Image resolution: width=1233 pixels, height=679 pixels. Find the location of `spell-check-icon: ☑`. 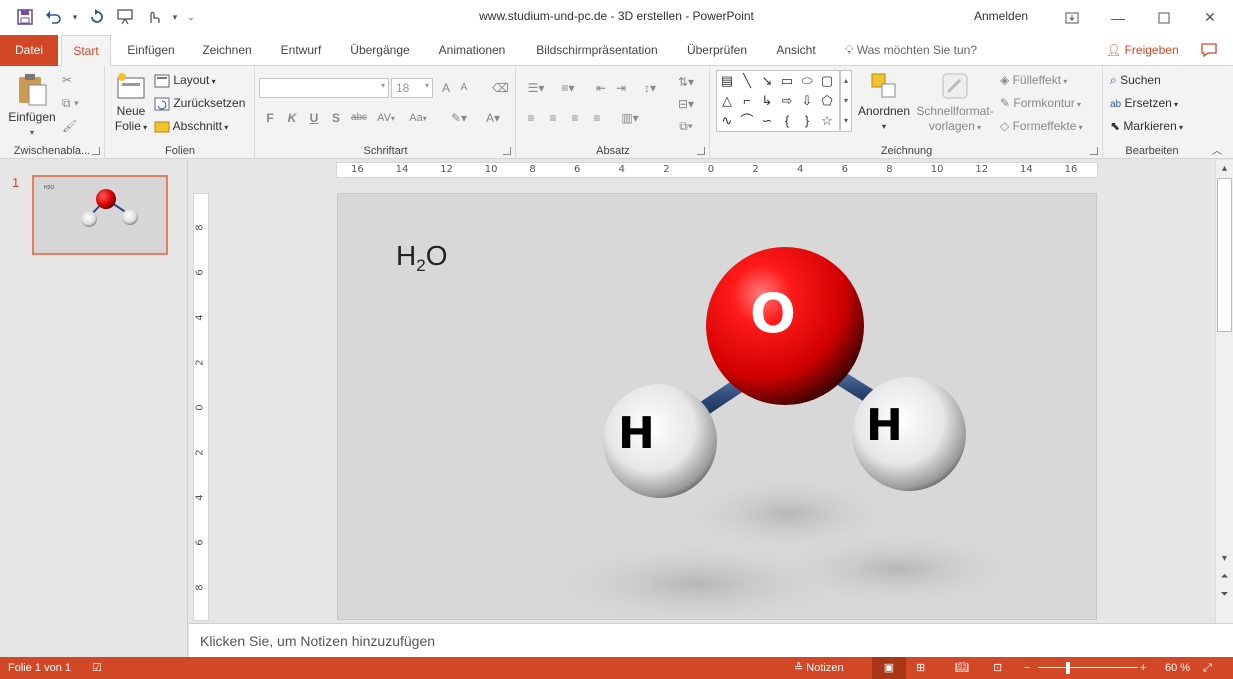

spell-check-icon: ☑ is located at coordinates (97, 668).